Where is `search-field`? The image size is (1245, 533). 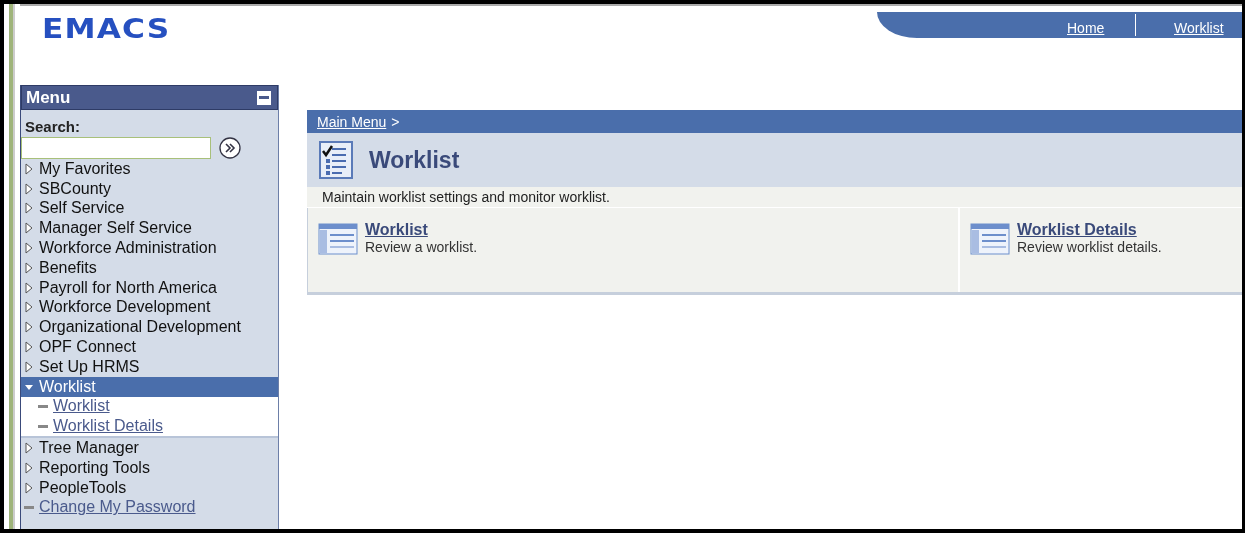 search-field is located at coordinates (116, 148).